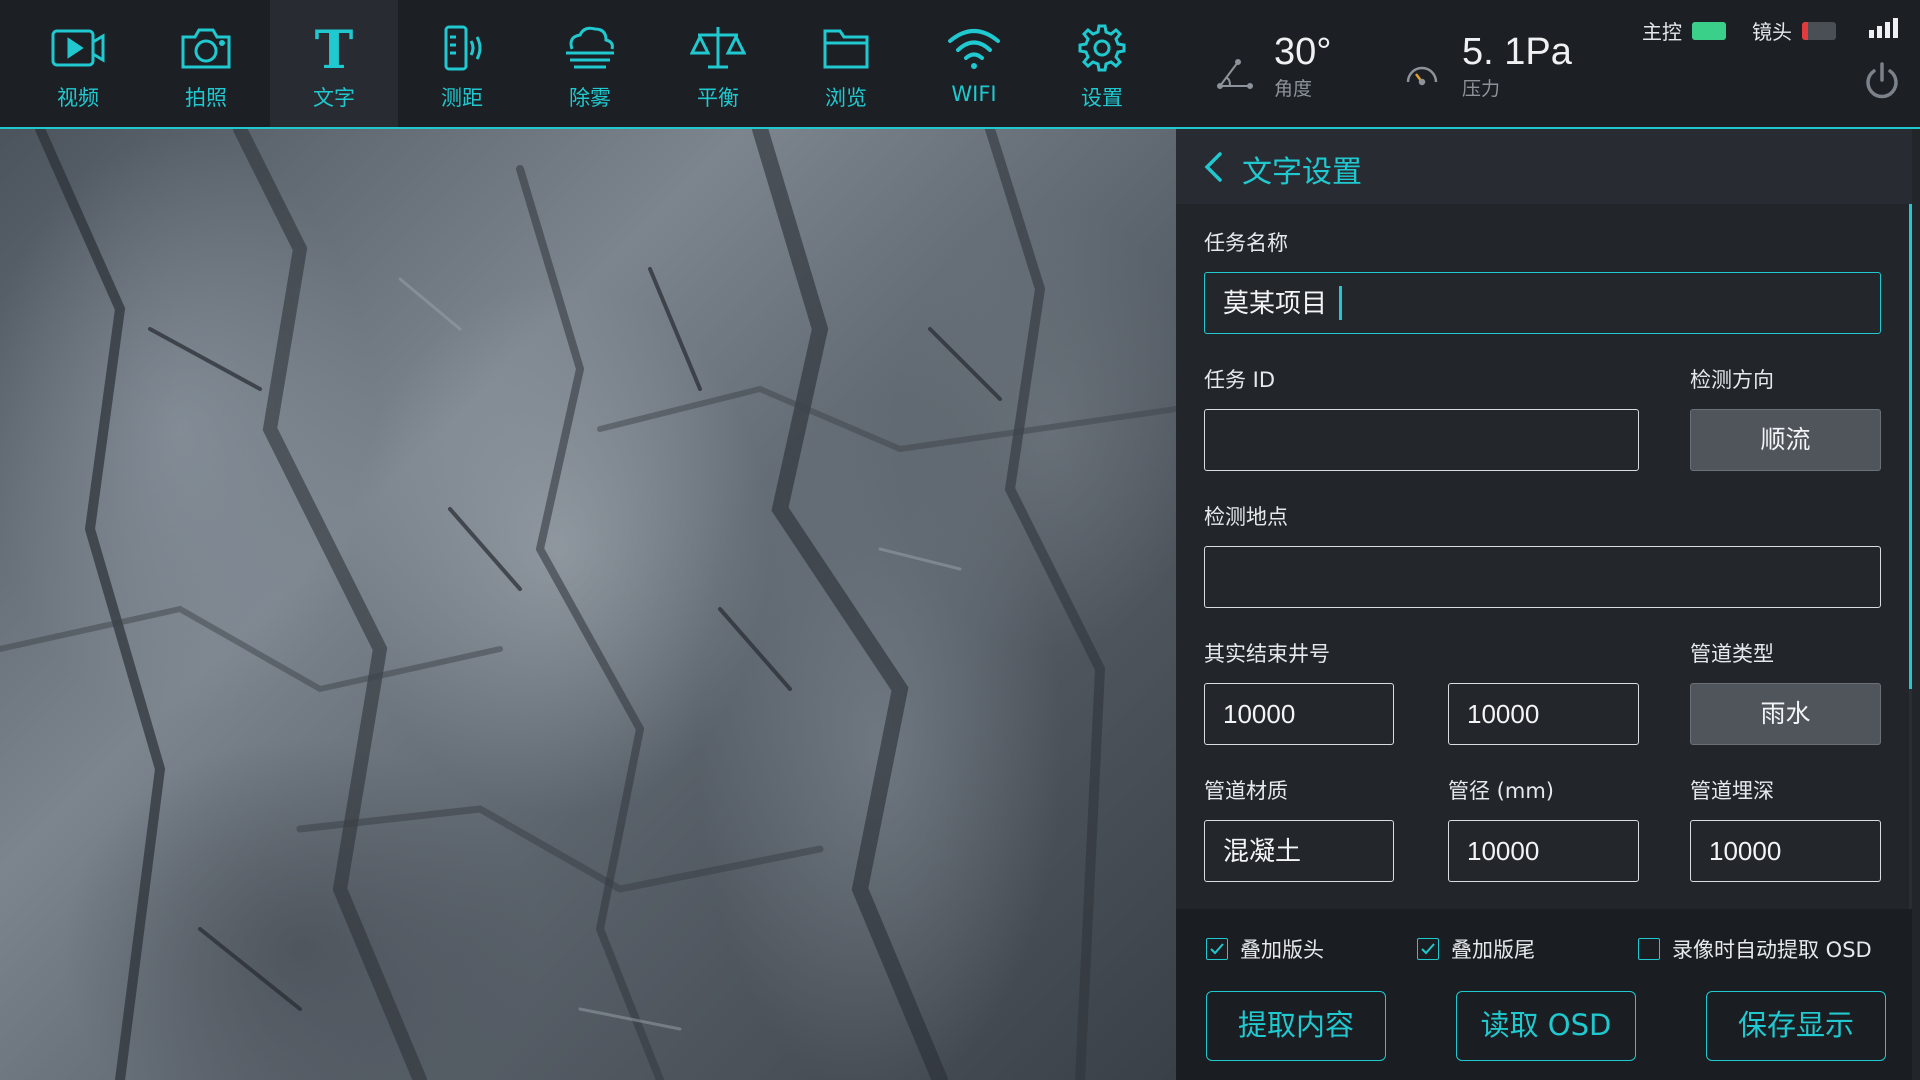 The image size is (1920, 1080). I want to click on task-name-value: 莫某项目, so click(1275, 303).